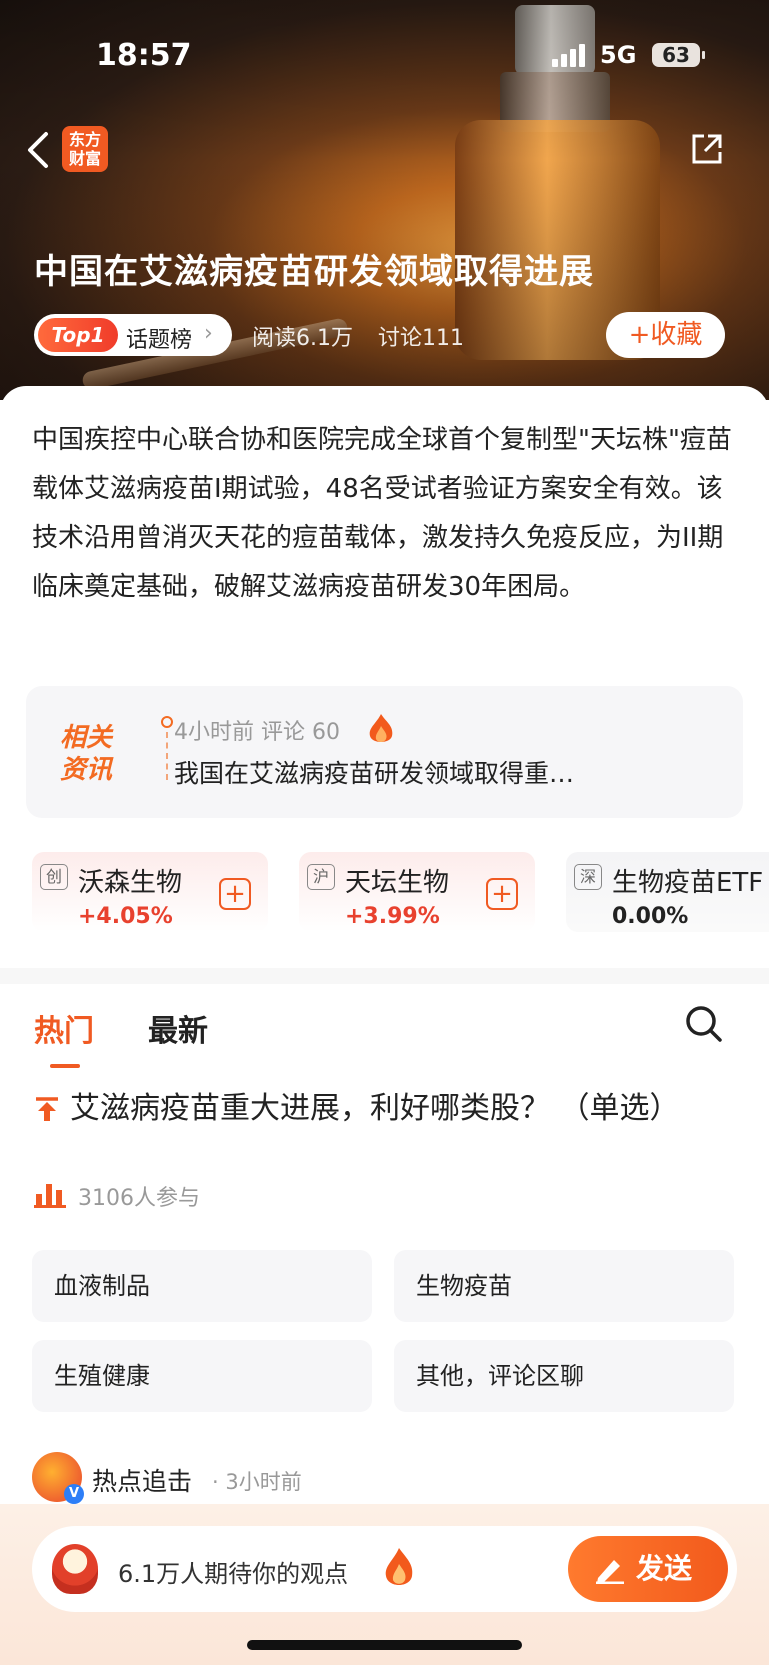 The height and width of the screenshot is (1665, 769). What do you see at coordinates (321, 877) in the screenshot?
I see `exchange-badge: 沪` at bounding box center [321, 877].